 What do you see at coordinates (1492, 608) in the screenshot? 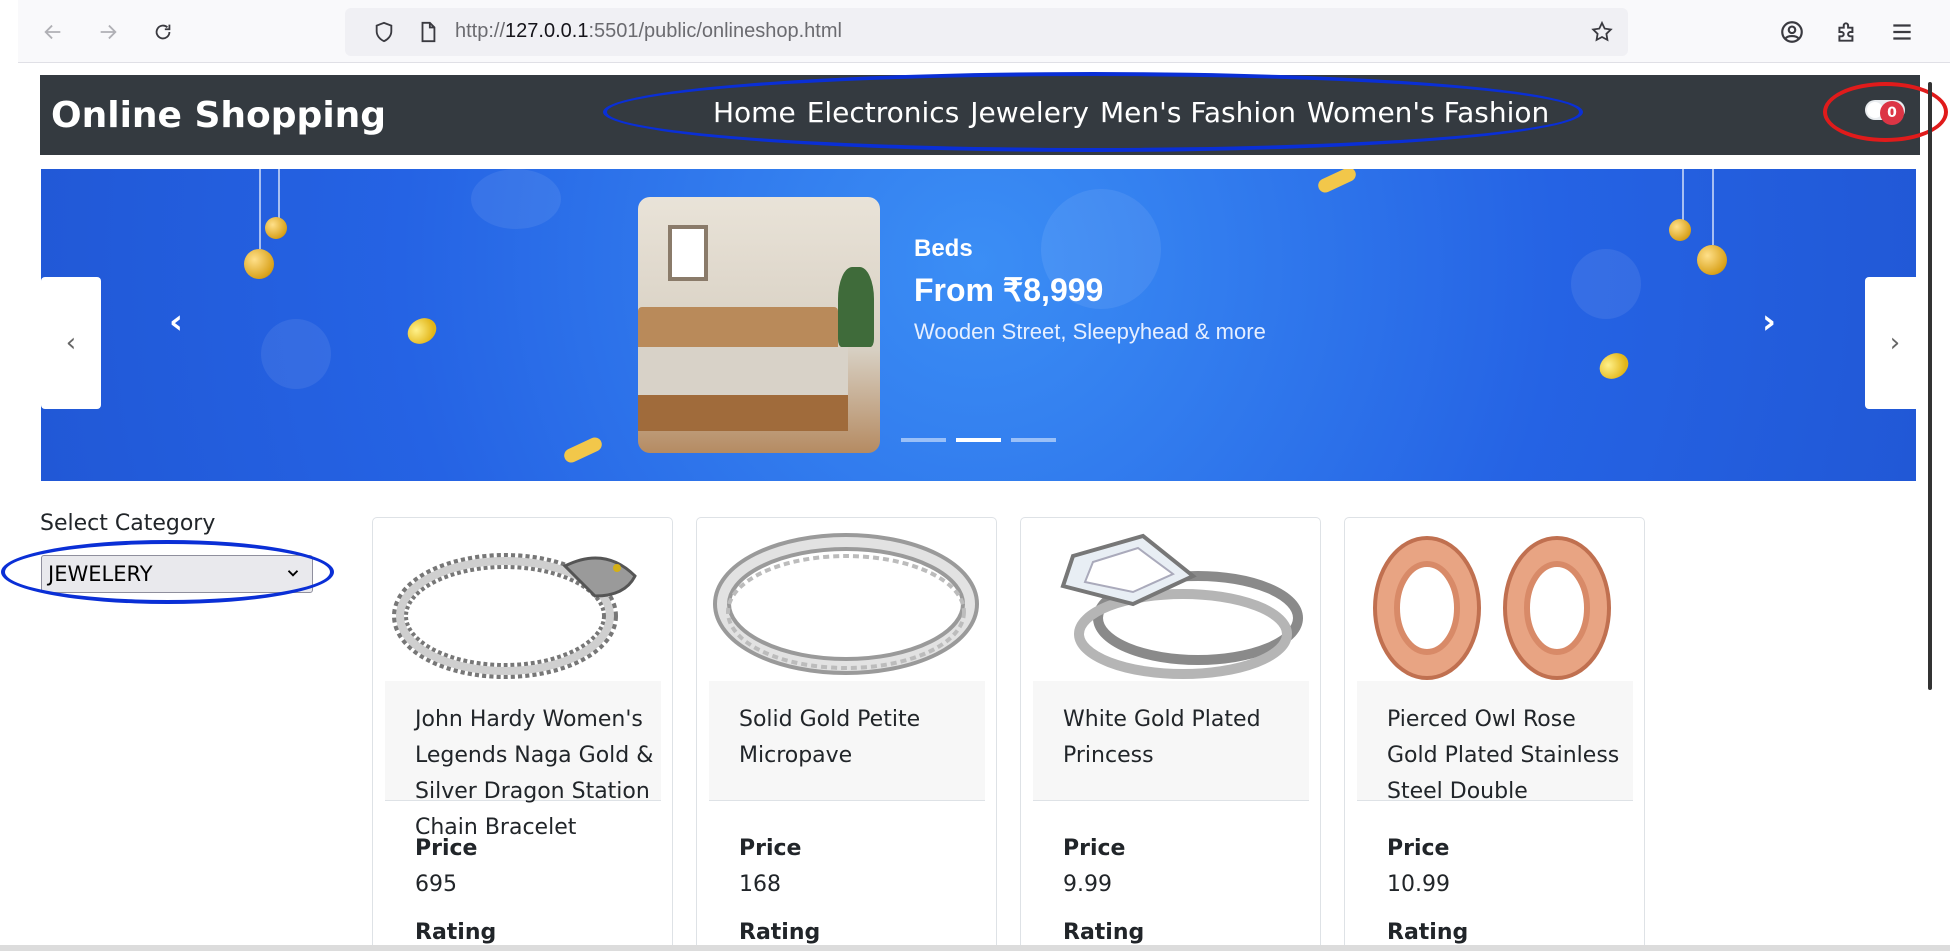
I see `plugs-image` at bounding box center [1492, 608].